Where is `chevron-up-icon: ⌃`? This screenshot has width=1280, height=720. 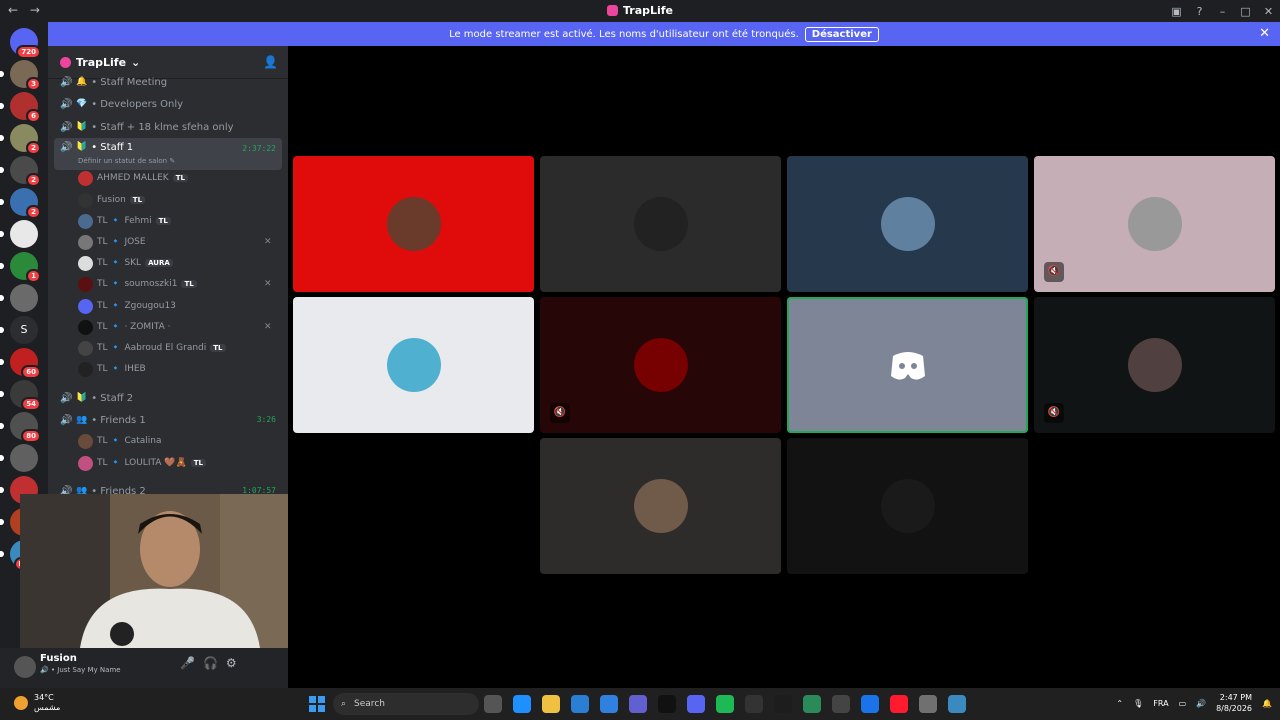 chevron-up-icon: ⌃ is located at coordinates (1119, 703).